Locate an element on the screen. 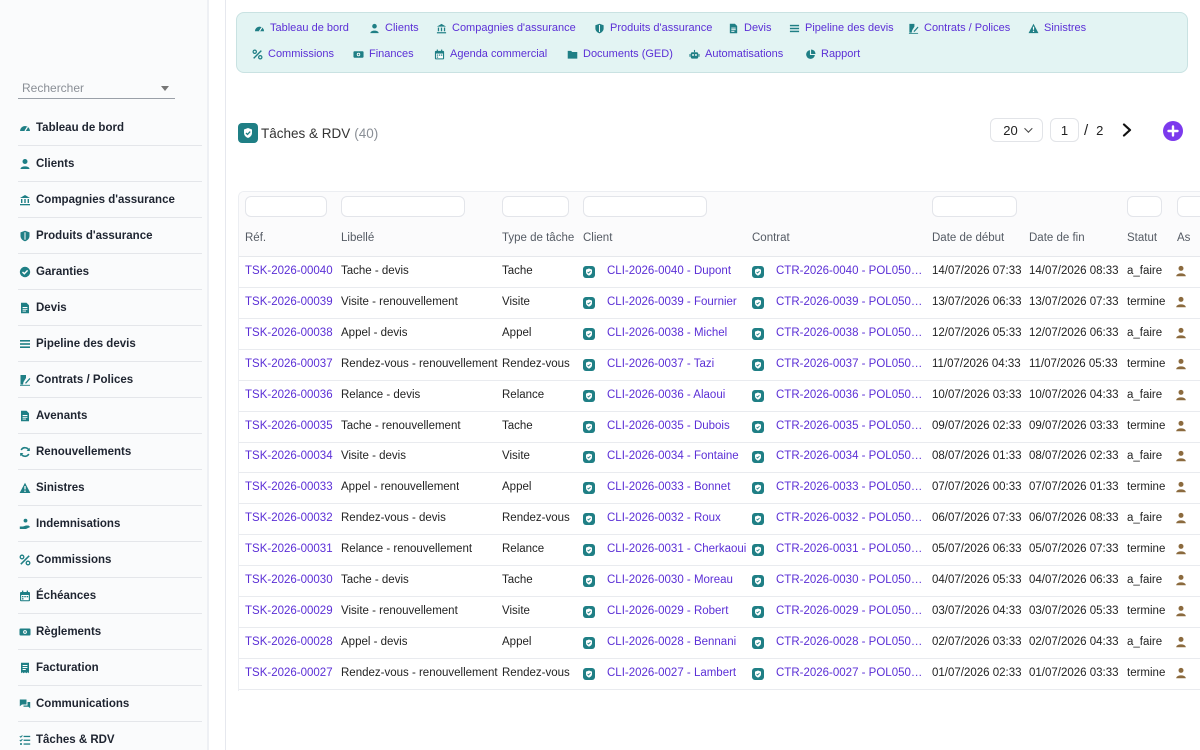 This screenshot has width=1200, height=750. task-ref-link: TSK-2026-00027 is located at coordinates (289, 673).